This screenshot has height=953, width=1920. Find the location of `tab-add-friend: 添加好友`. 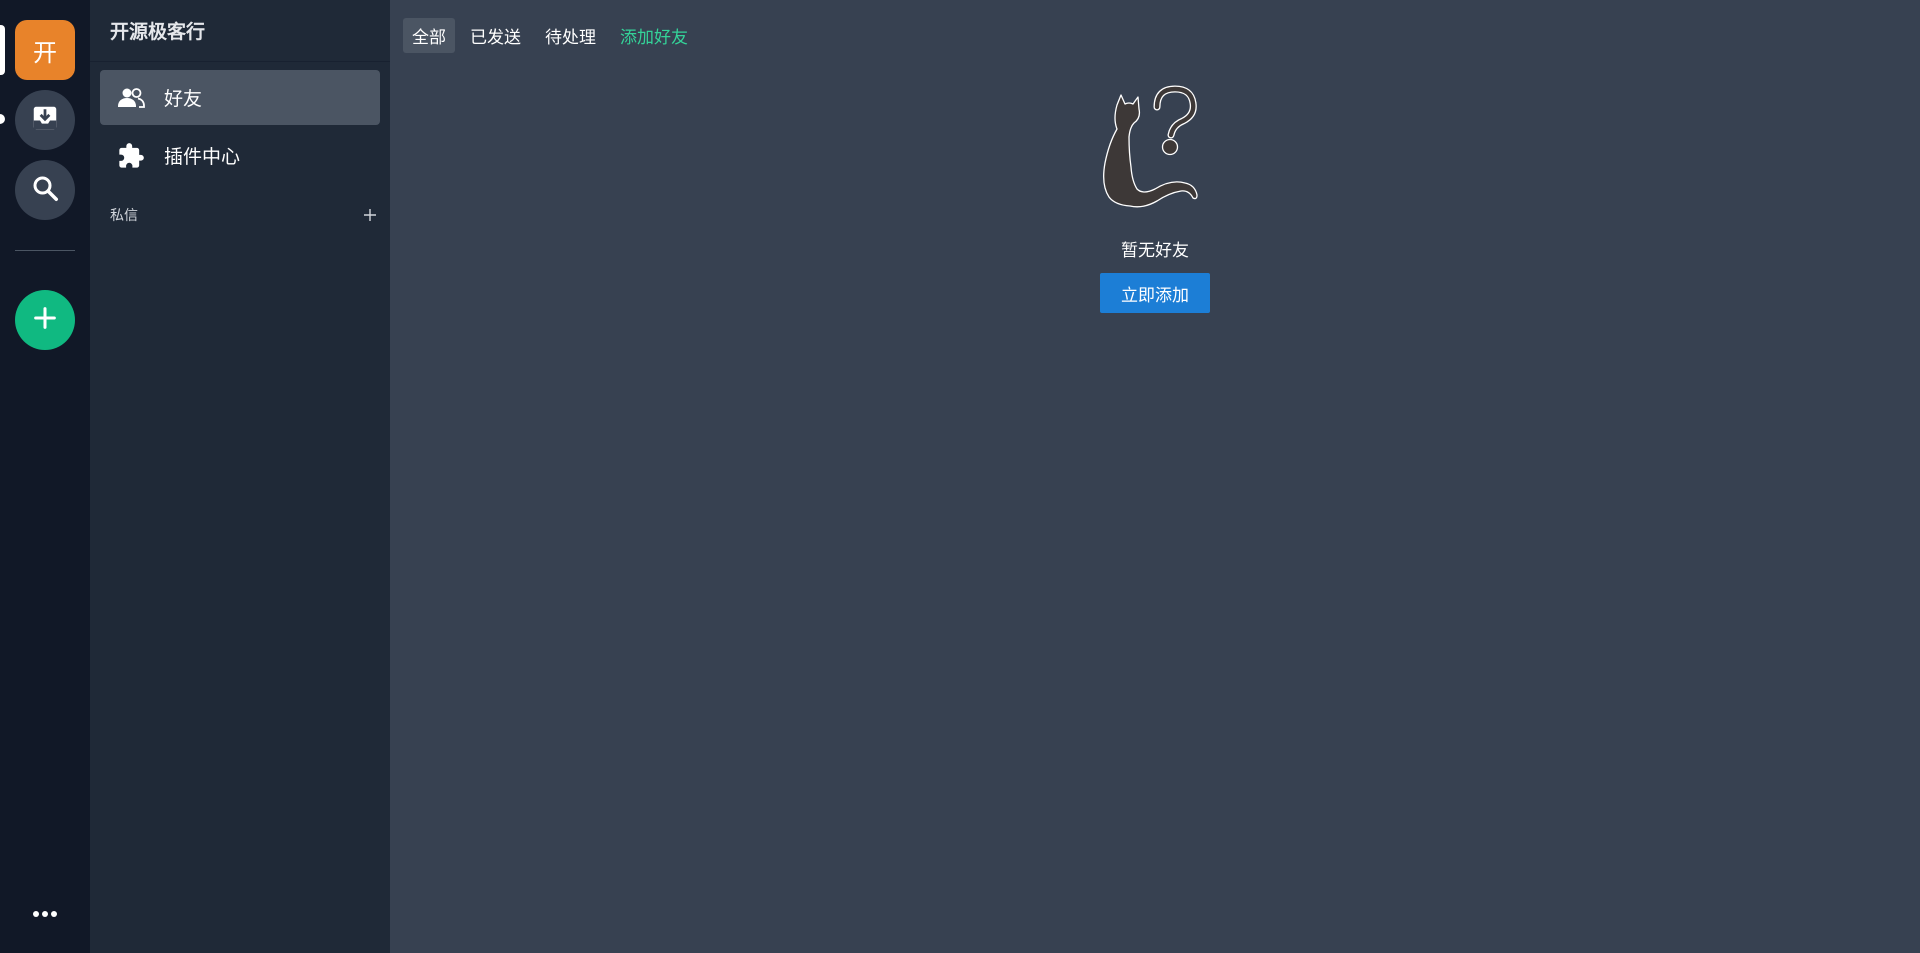

tab-add-friend: 添加好友 is located at coordinates (654, 35).